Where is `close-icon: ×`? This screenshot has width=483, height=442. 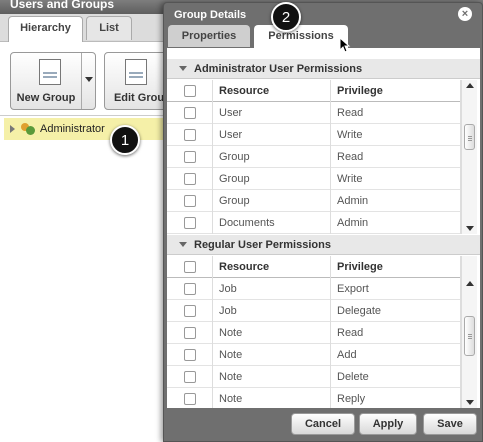 close-icon: × is located at coordinates (465, 14).